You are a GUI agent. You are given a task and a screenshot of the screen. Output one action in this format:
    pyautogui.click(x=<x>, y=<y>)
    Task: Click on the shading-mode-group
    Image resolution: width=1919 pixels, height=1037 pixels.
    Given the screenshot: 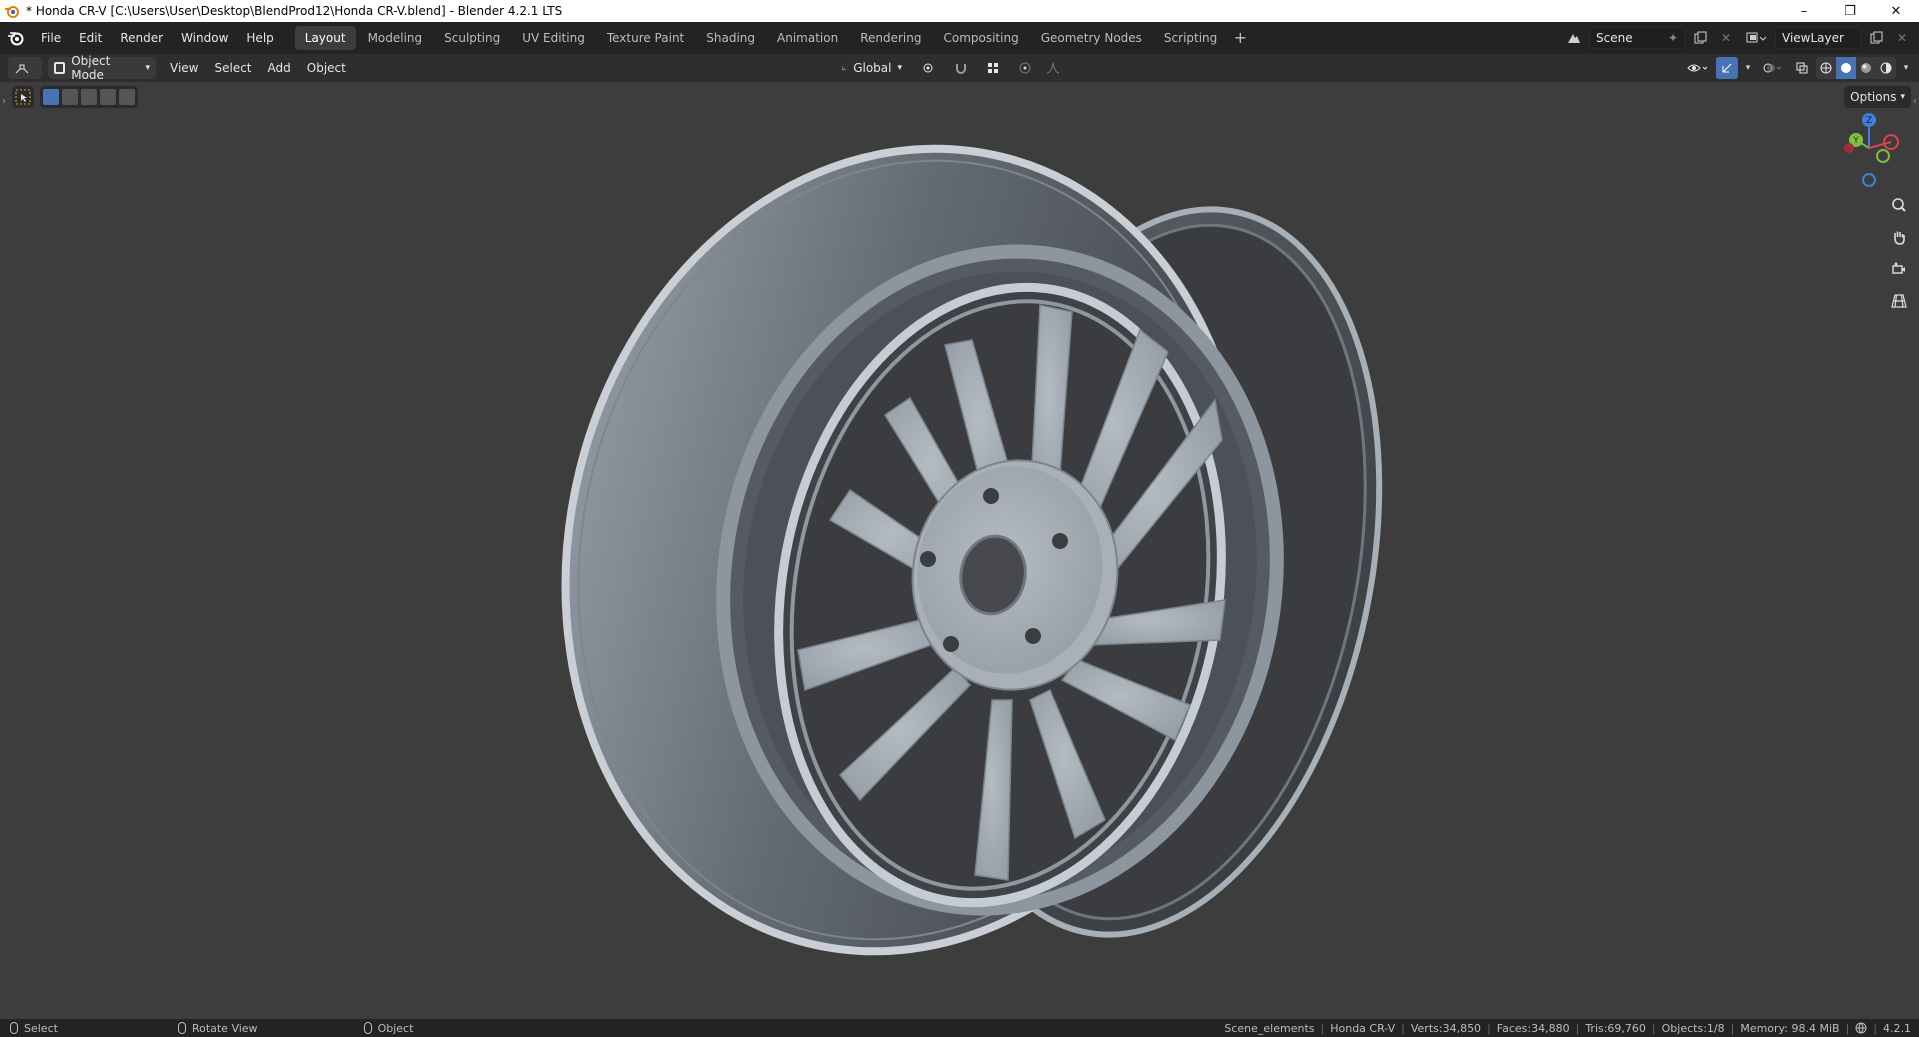 What is the action you would take?
    pyautogui.click(x=1856, y=68)
    